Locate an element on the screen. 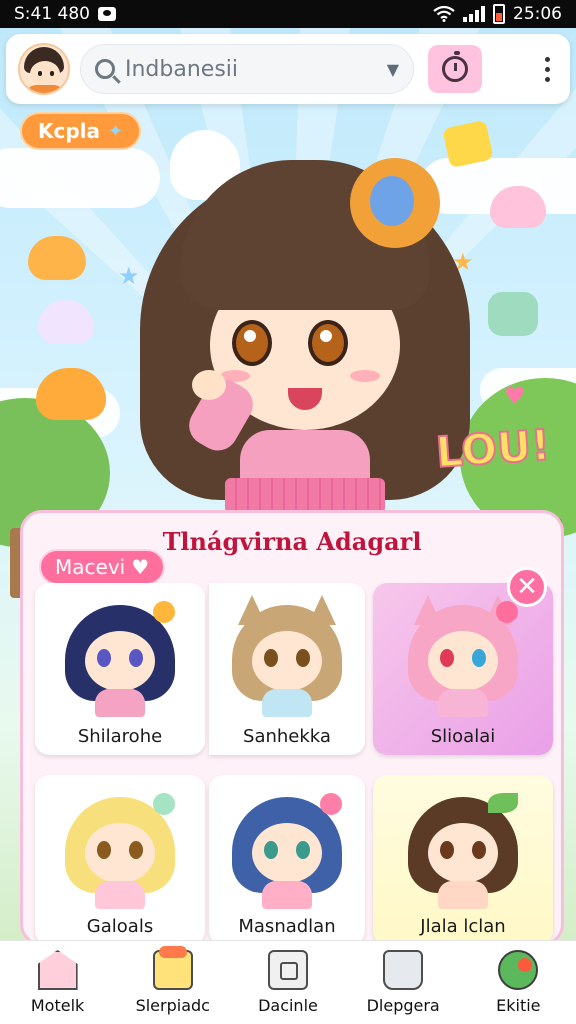 This screenshot has width=576, height=1024. more-options-icon is located at coordinates (547, 69).